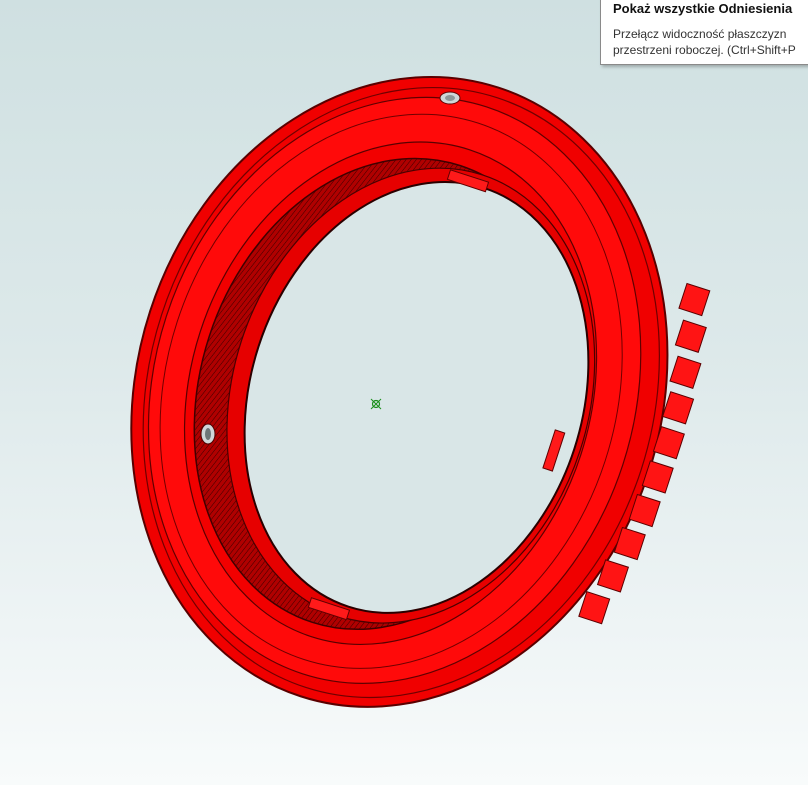 The image size is (808, 785). Describe the element at coordinates (450, 98) in the screenshot. I see `screw-hole-top` at that location.